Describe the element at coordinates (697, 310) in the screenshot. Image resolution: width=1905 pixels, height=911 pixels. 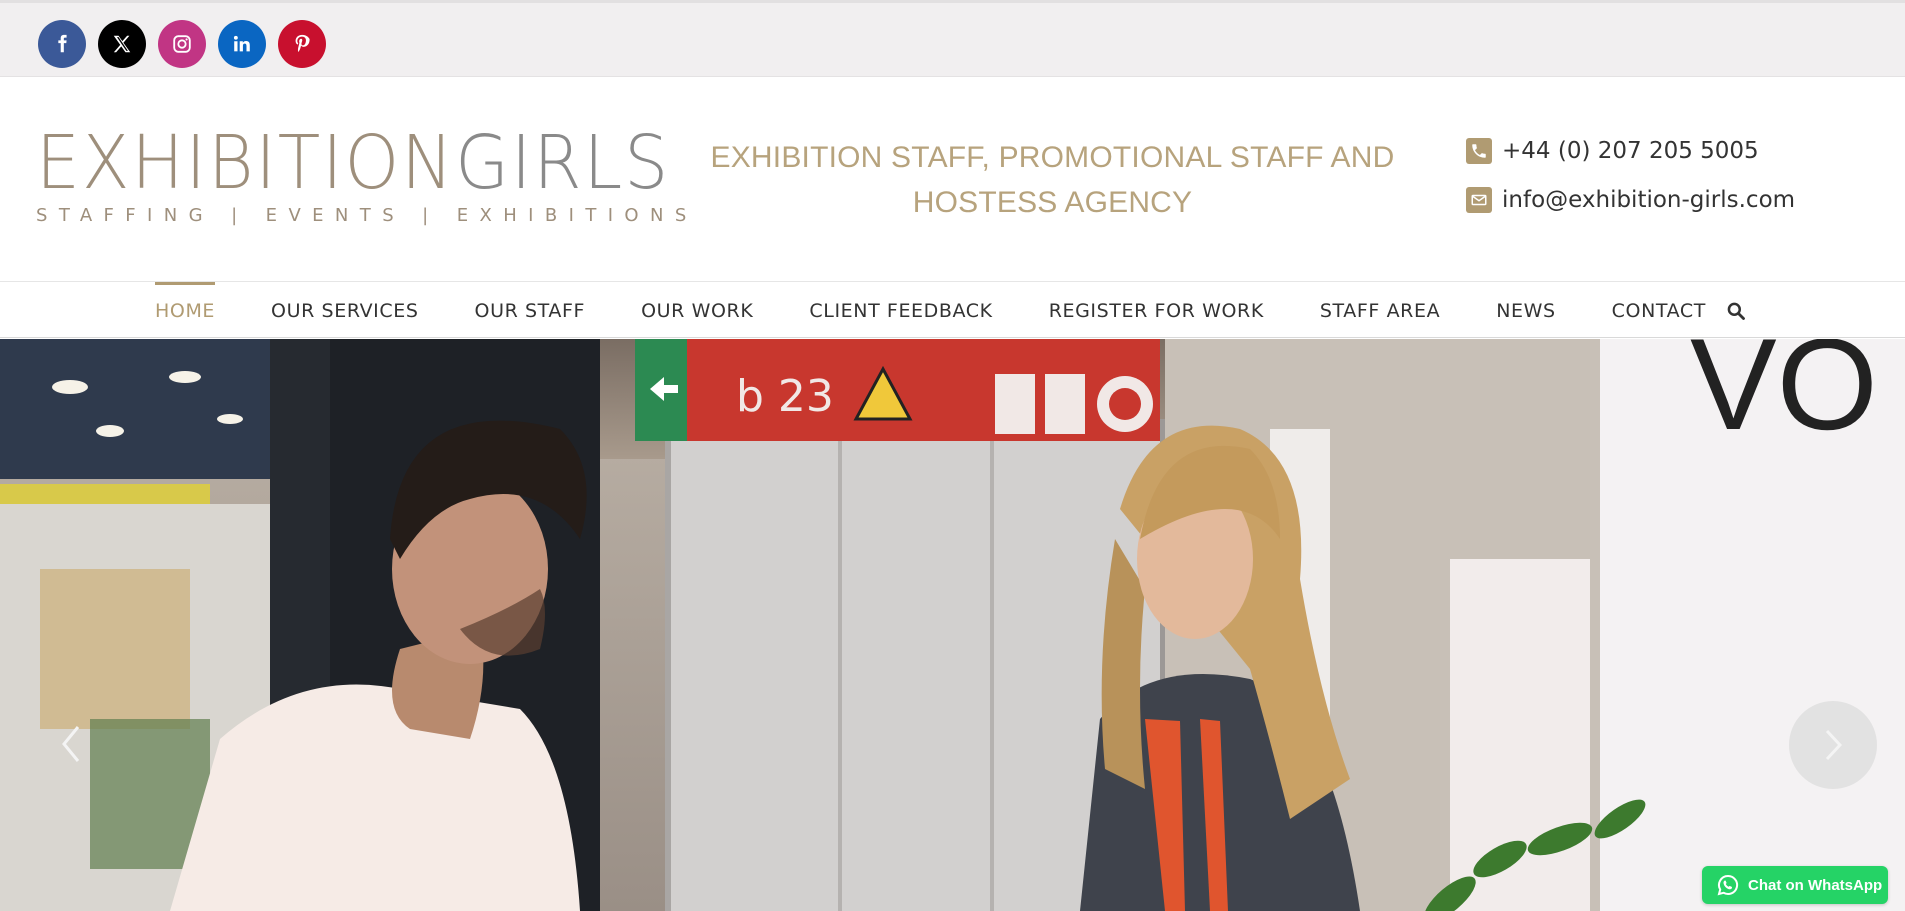
I see `nav-item-our-work: OUR WORK` at that location.